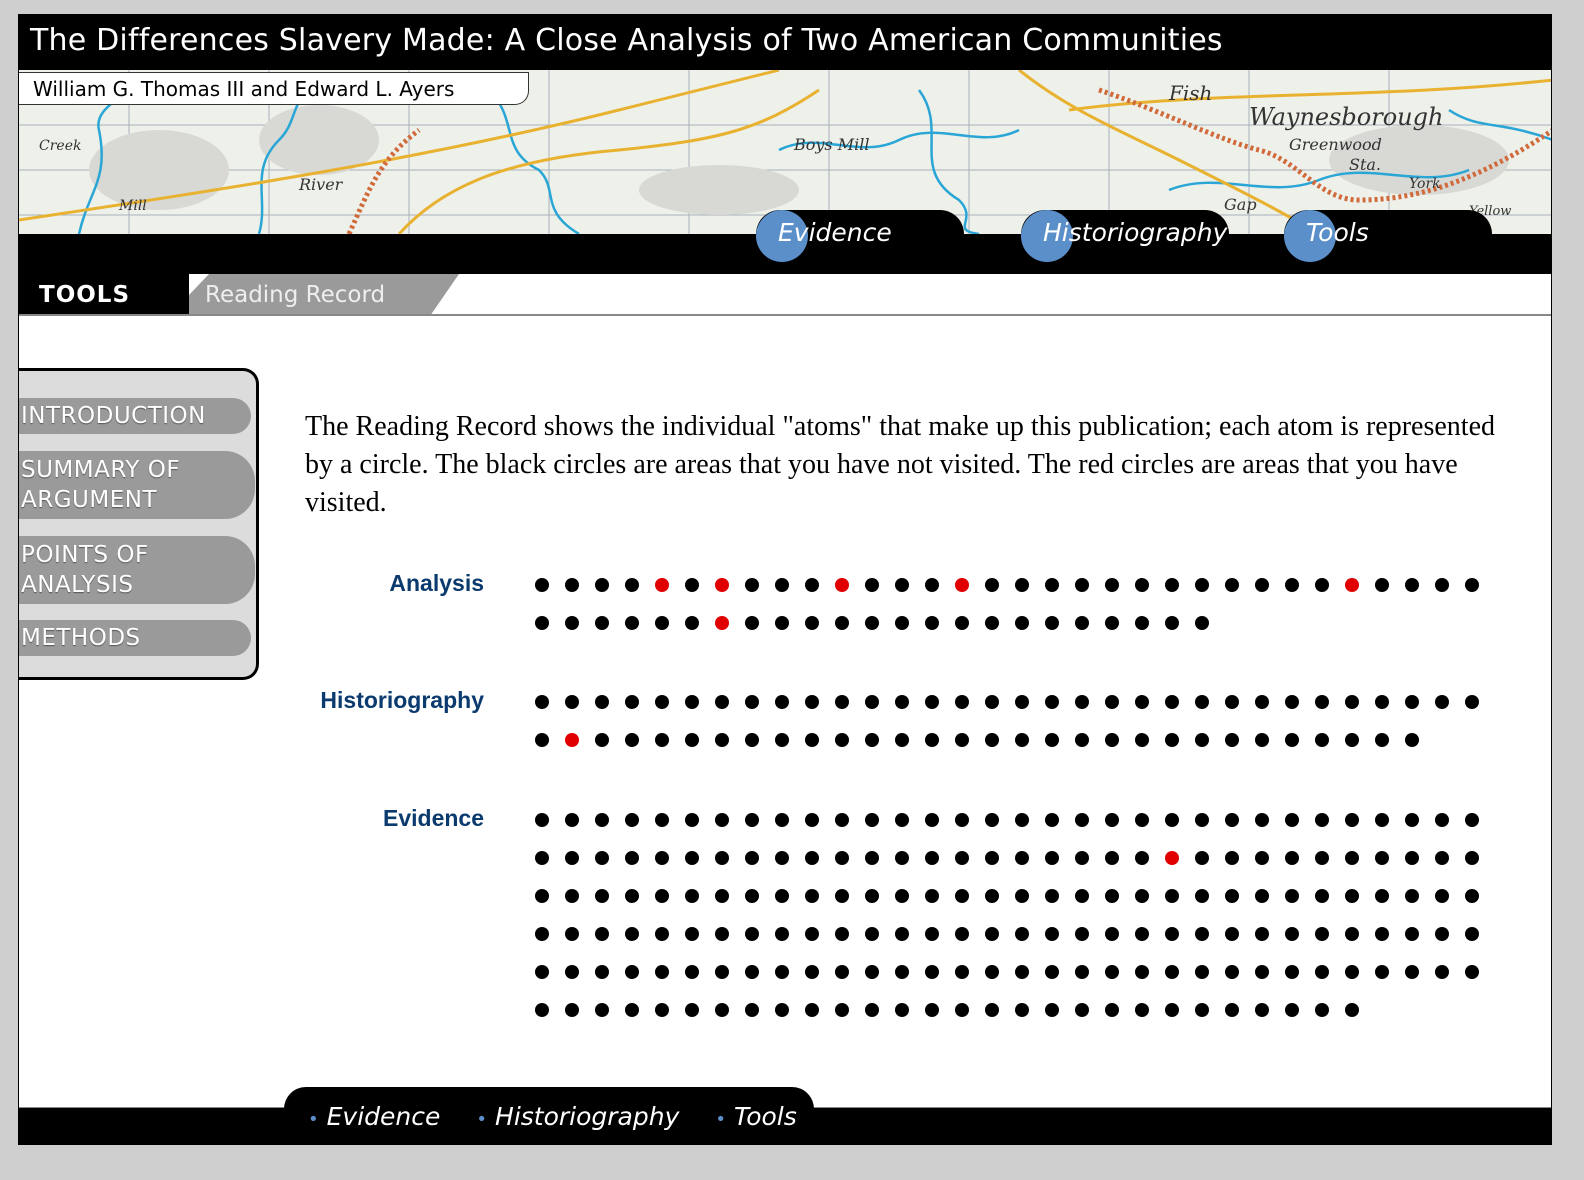 This screenshot has height=1180, width=1584. Describe the element at coordinates (137, 570) in the screenshot. I see `sidebar-item-points-of-analysis: POINTS OF ANALYSIS` at that location.